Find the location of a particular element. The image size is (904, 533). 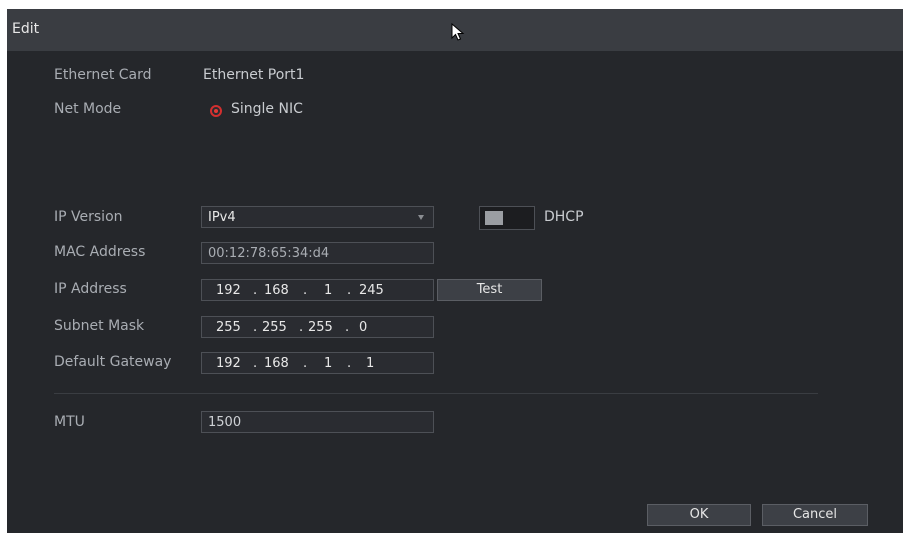

mtu-value: 1500 is located at coordinates (225, 422).